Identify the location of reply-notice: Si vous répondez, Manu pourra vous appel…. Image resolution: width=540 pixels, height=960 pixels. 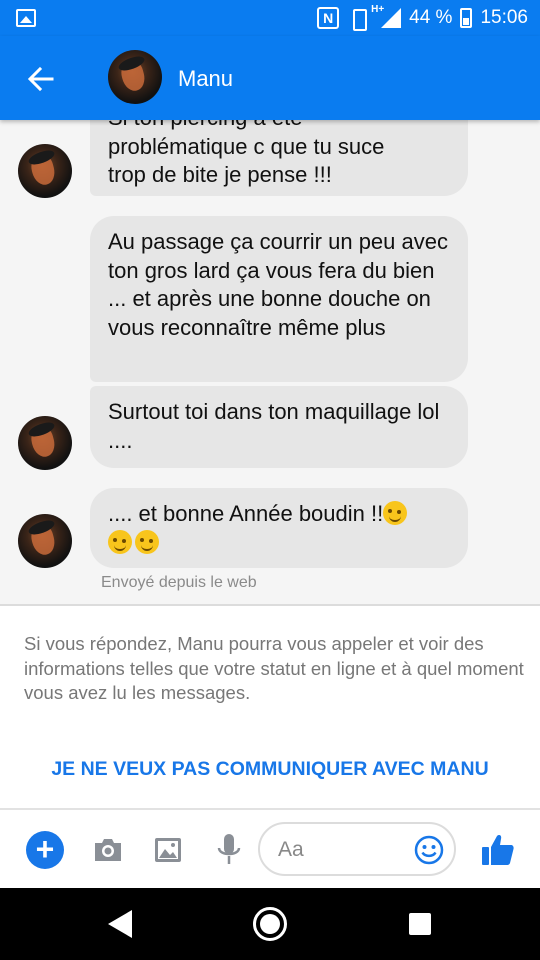
(274, 668).